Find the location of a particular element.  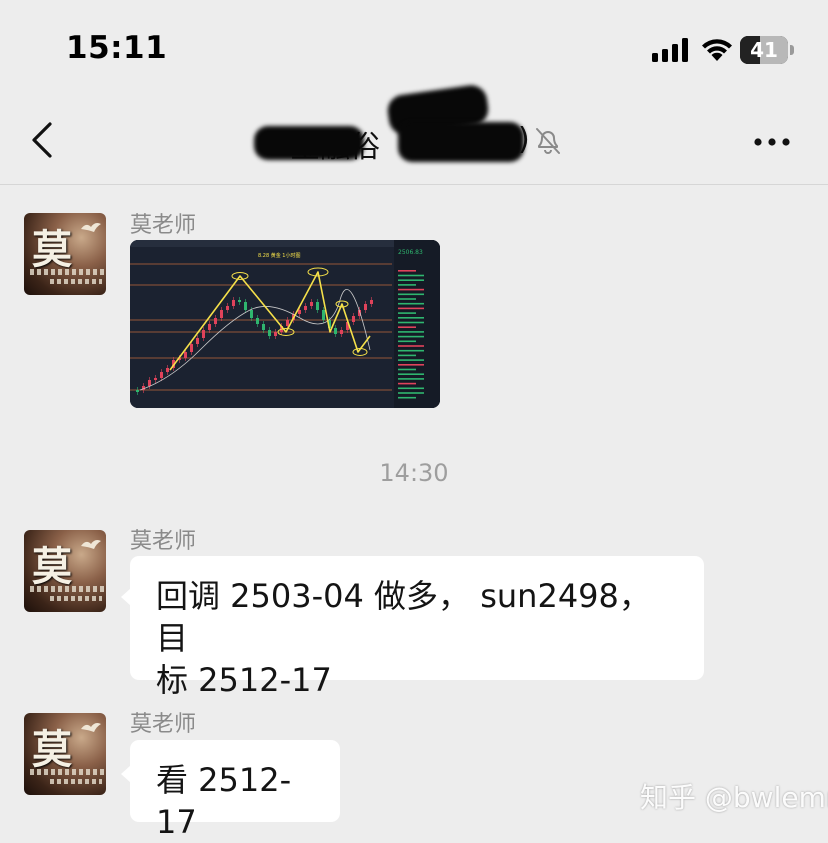

text-message-bubble: 回调 2503-04 做多， sun2498，目 标 2512-17 is located at coordinates (412, 627).